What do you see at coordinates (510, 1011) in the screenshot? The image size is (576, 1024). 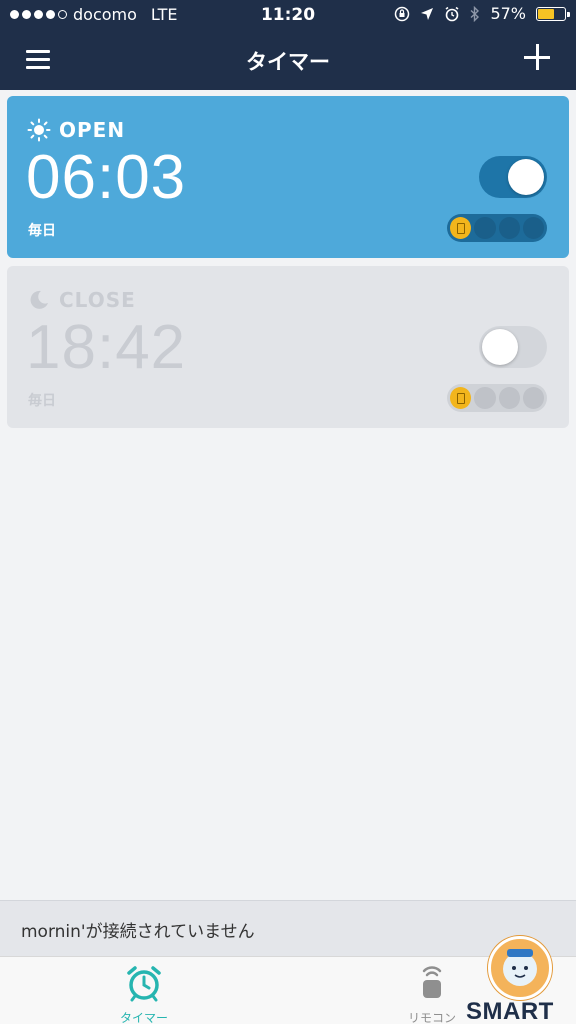 I see `watermark-text: SMART` at bounding box center [510, 1011].